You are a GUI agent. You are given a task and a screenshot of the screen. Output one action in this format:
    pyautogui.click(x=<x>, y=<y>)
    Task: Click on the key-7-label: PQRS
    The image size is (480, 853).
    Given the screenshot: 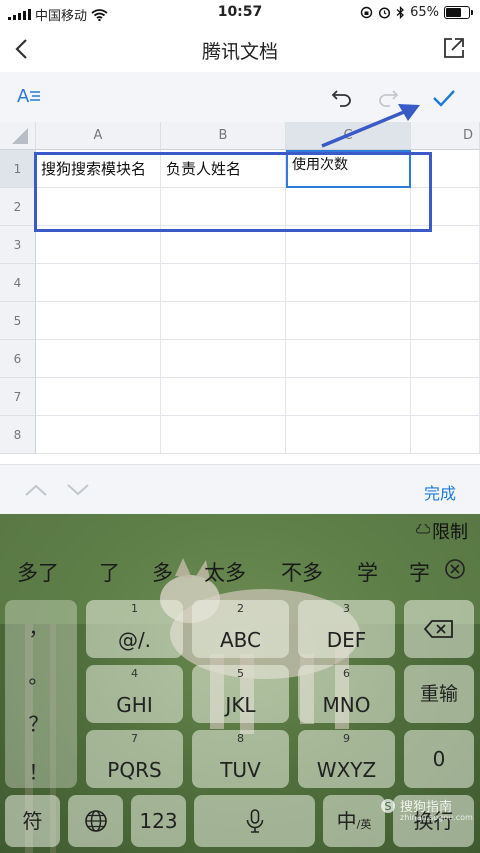 What is the action you would take?
    pyautogui.click(x=134, y=770)
    